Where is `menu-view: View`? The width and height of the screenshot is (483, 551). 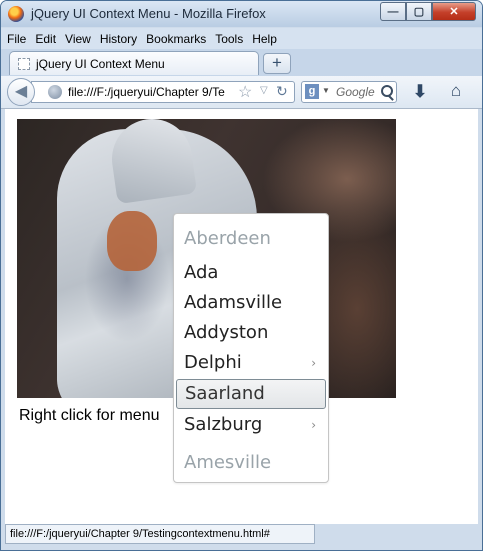 menu-view: View is located at coordinates (78, 39).